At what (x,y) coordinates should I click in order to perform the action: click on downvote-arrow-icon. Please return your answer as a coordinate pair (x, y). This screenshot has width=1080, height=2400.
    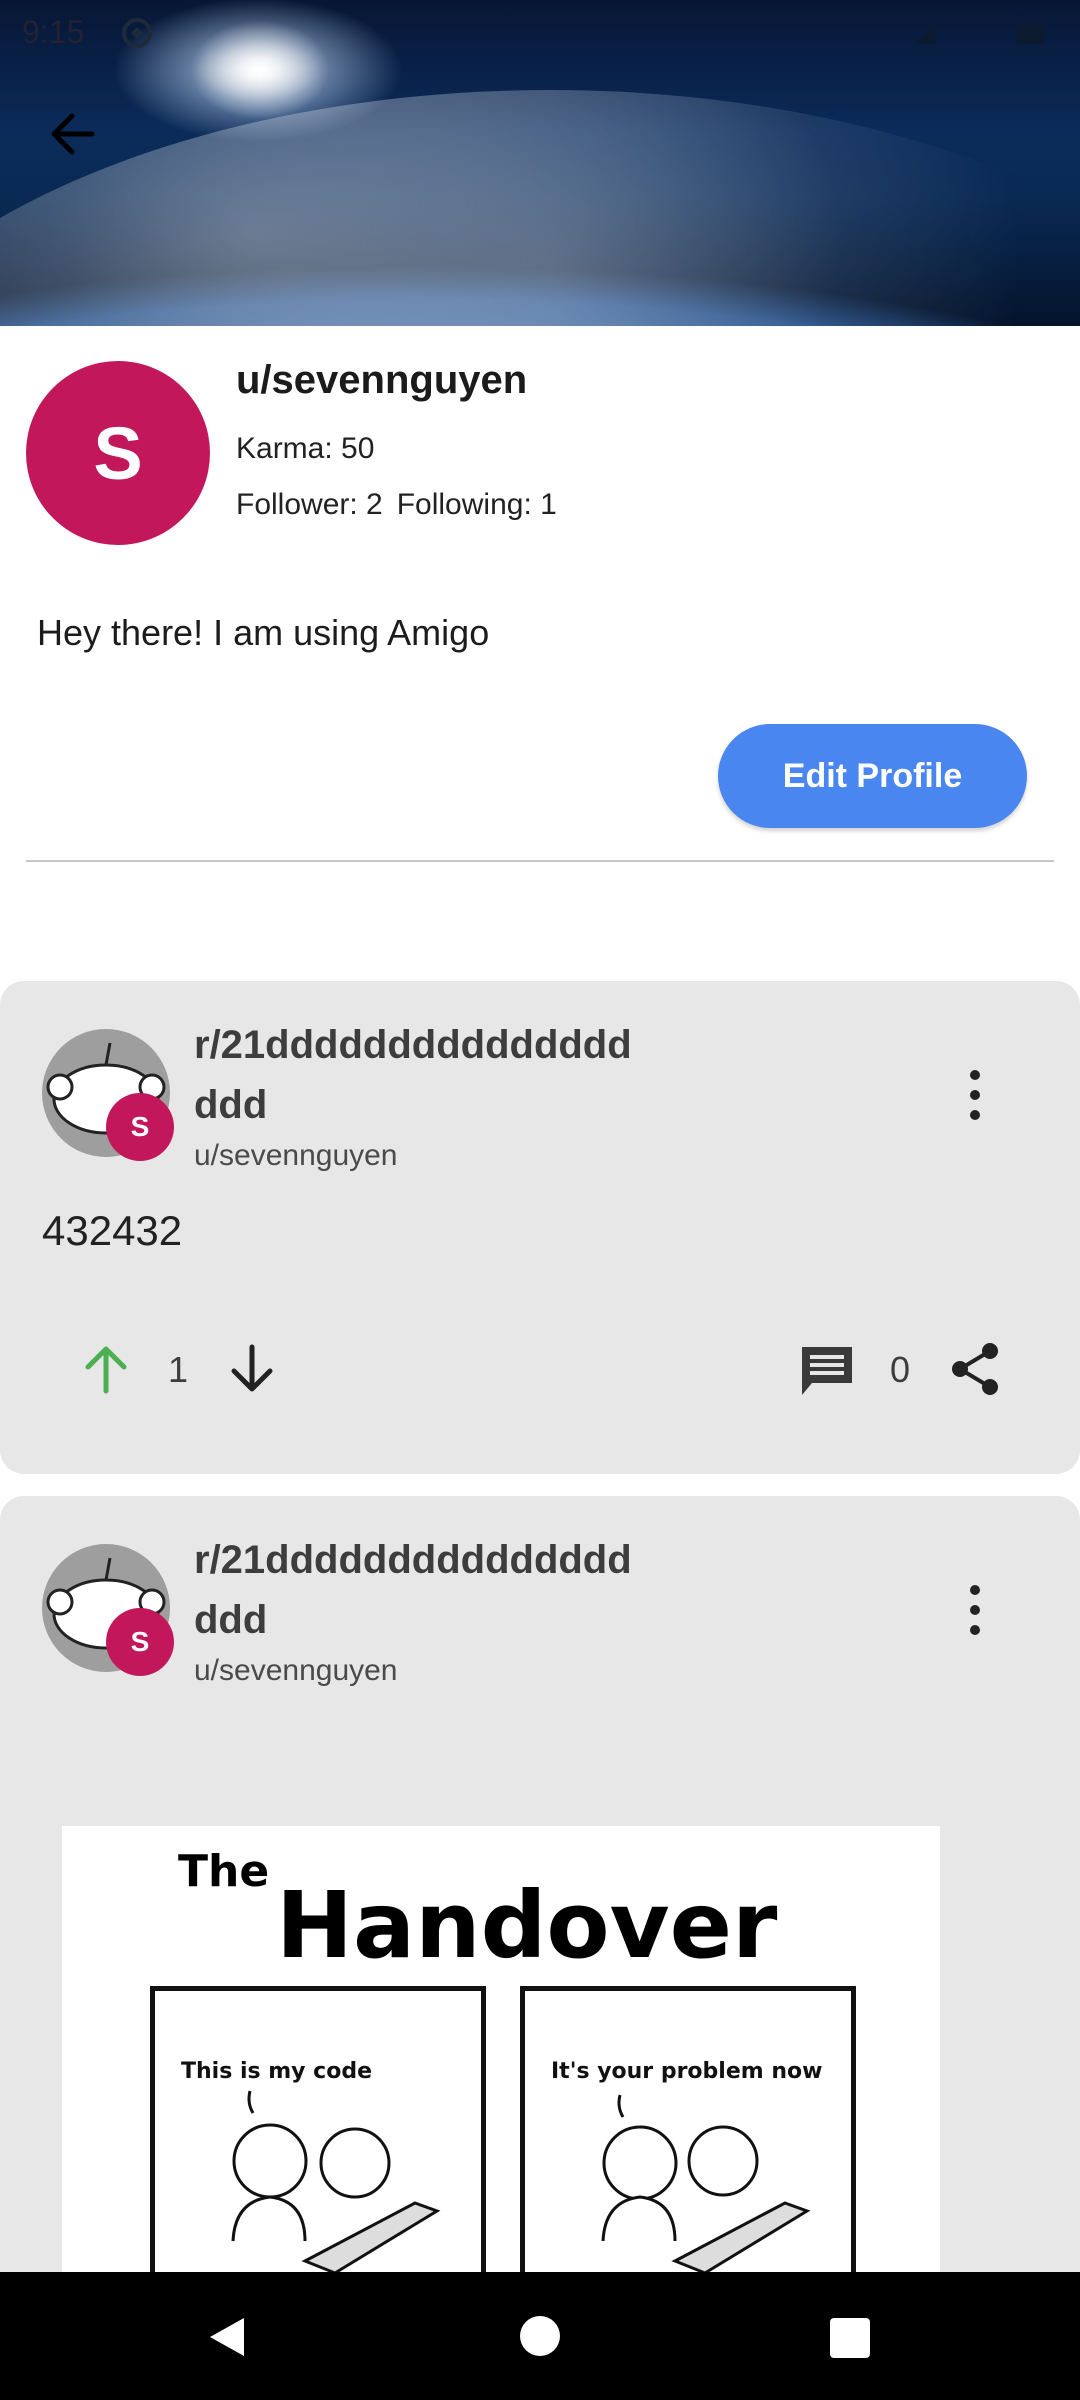
    Looking at the image, I should click on (252, 1369).